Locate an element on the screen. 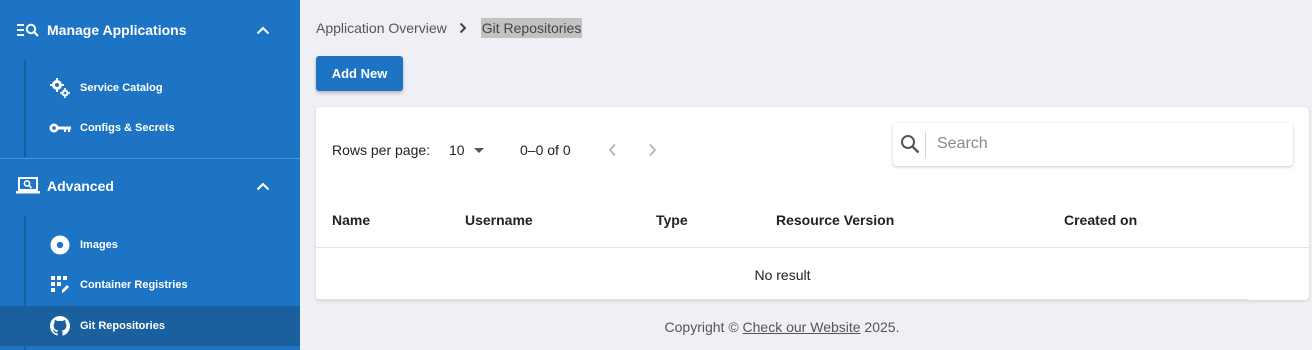  chevron-left-icon is located at coordinates (612, 150).